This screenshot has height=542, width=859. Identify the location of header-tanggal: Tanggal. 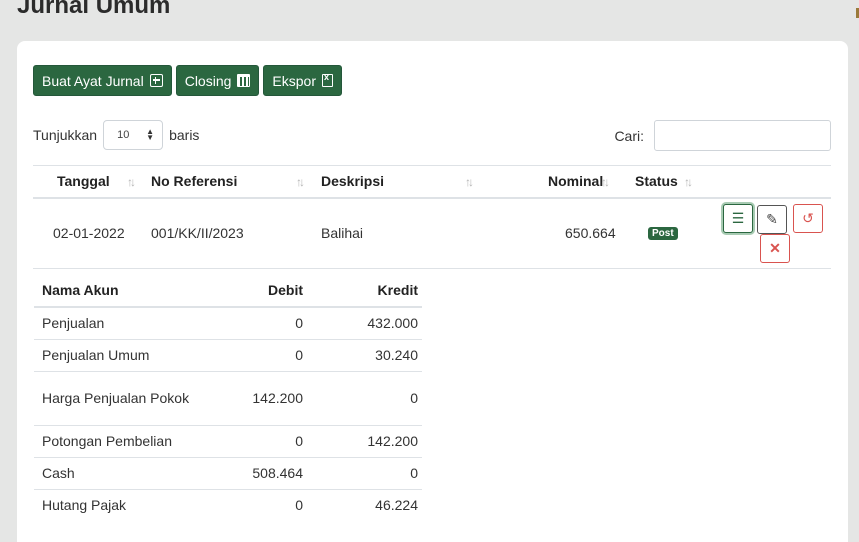
(83, 181).